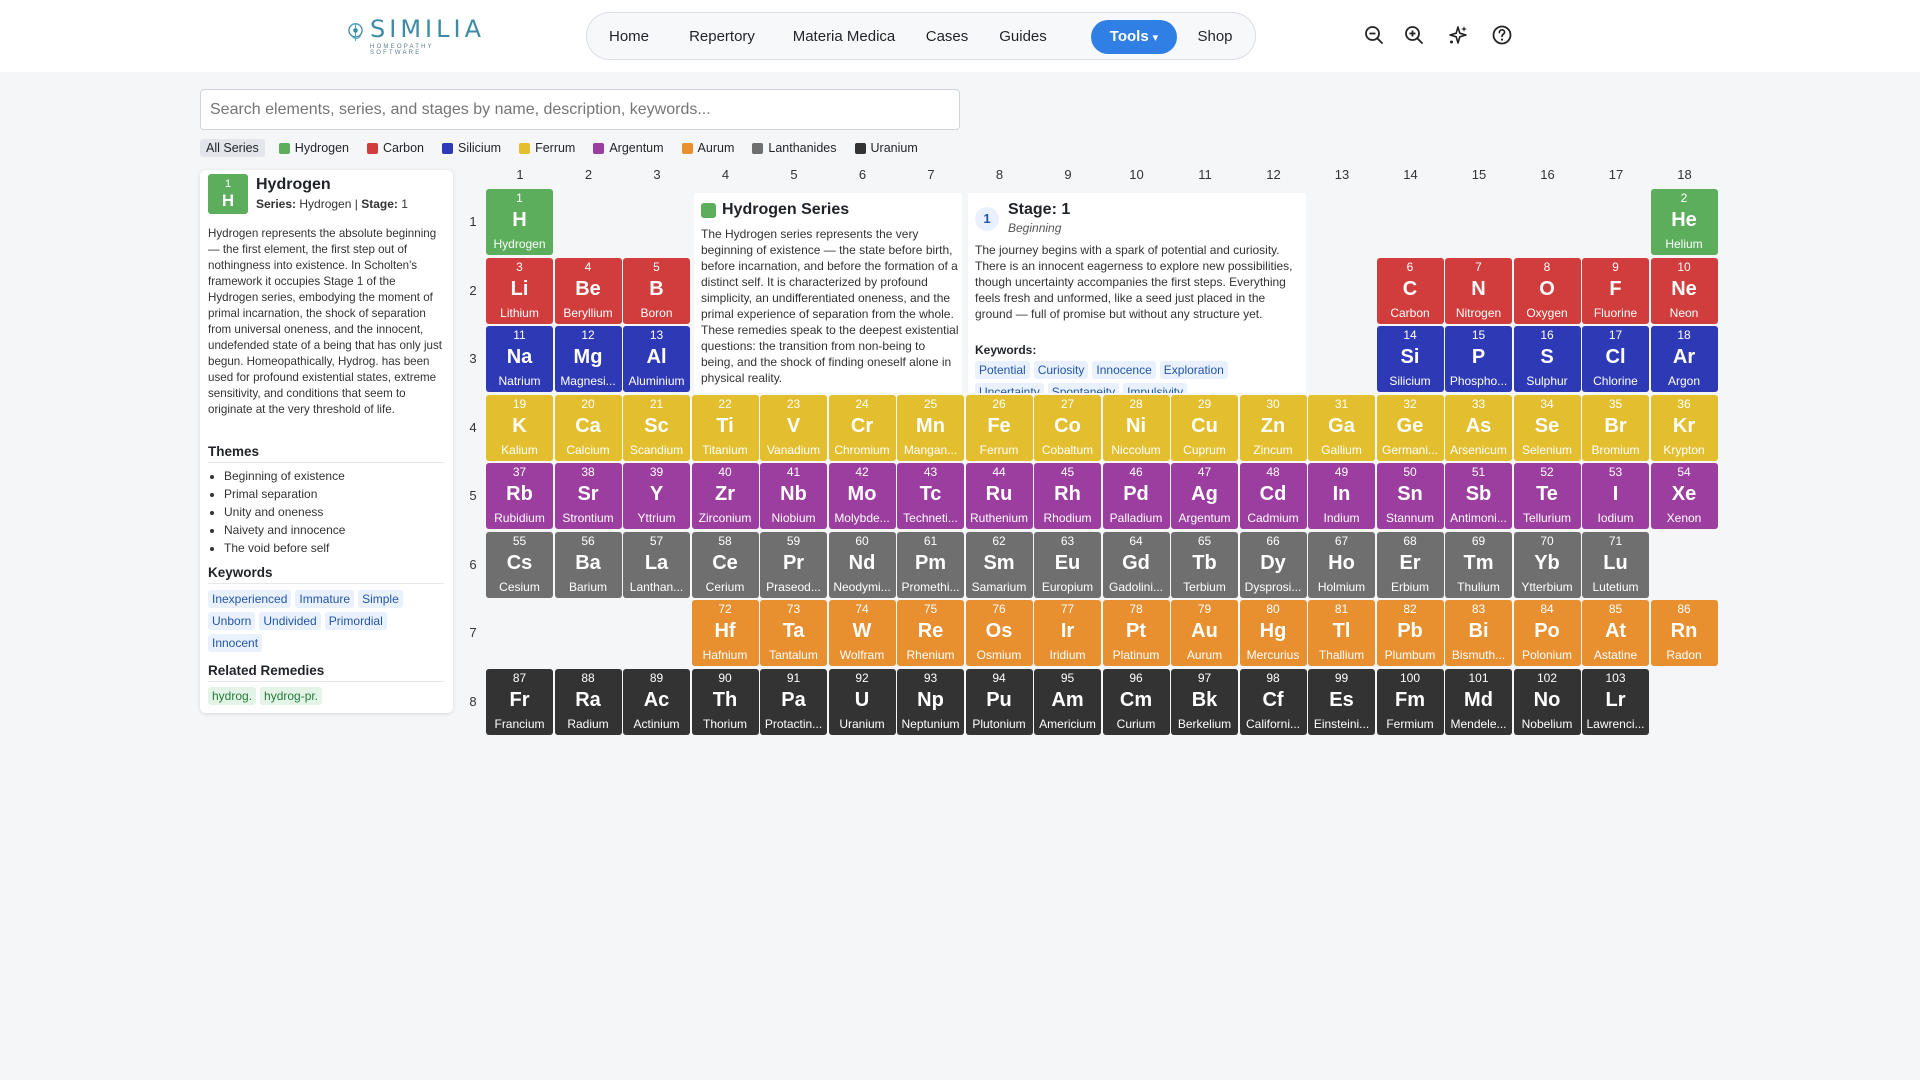 This screenshot has height=1080, width=1920. Describe the element at coordinates (325, 599) in the screenshot. I see `keyword-chip: Immature` at that location.